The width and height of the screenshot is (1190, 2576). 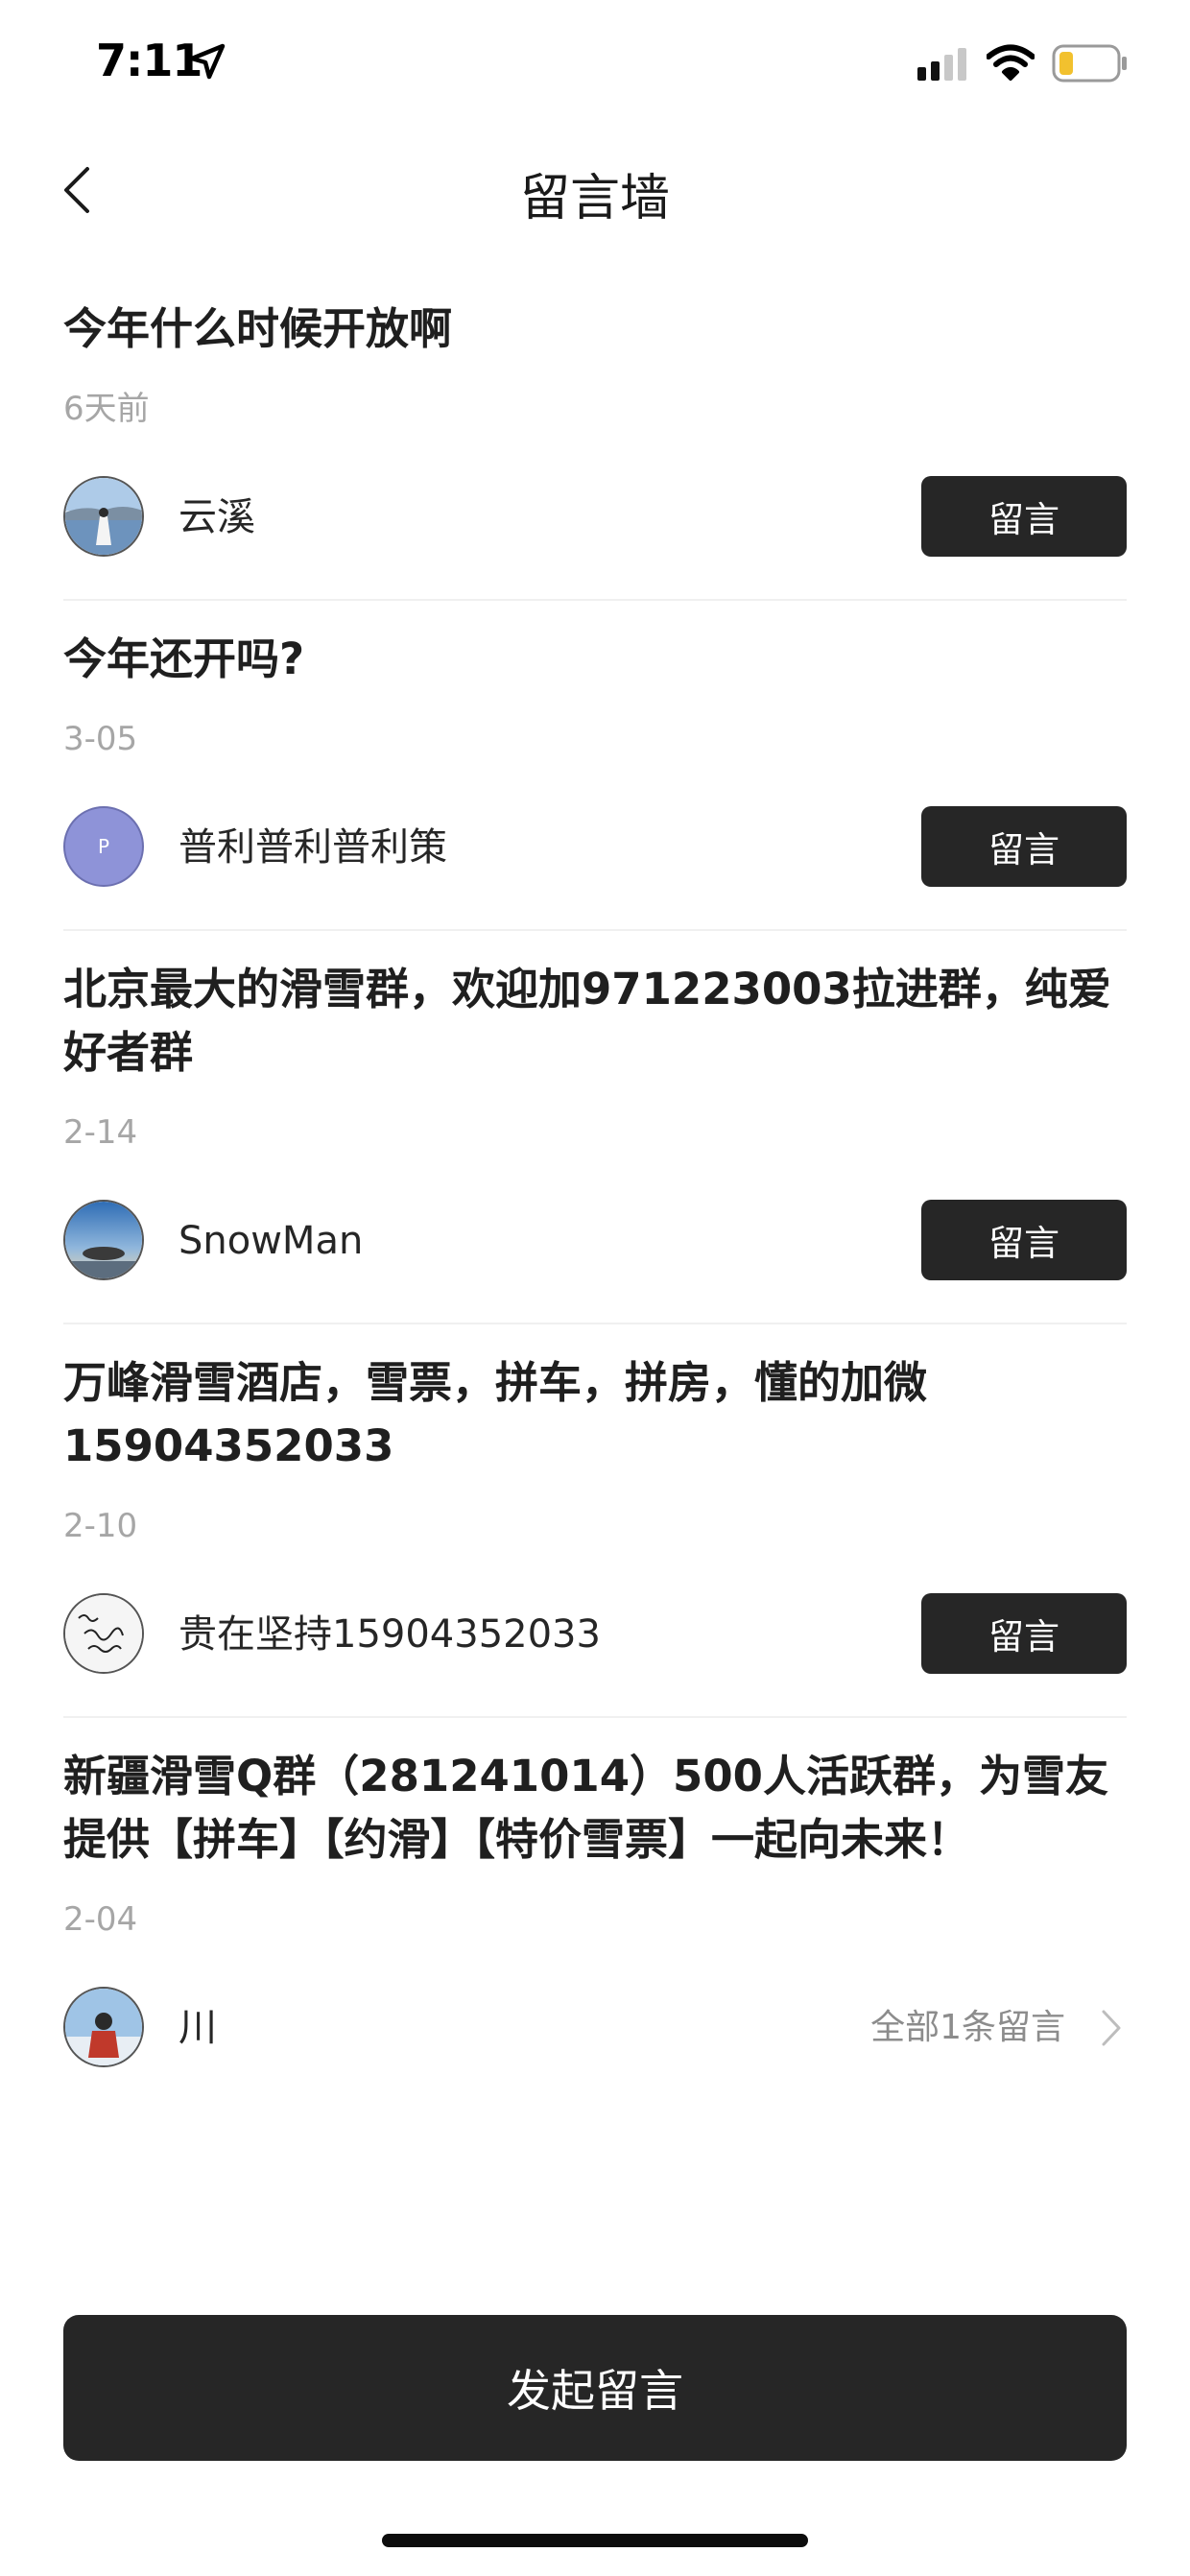 What do you see at coordinates (217, 517) in the screenshot?
I see `author-name: 云溪` at bounding box center [217, 517].